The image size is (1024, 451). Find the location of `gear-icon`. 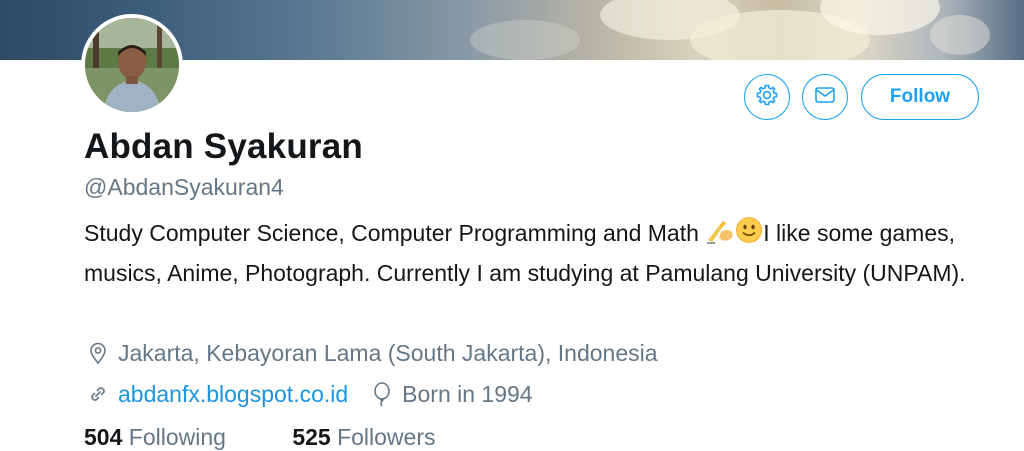

gear-icon is located at coordinates (767, 97).